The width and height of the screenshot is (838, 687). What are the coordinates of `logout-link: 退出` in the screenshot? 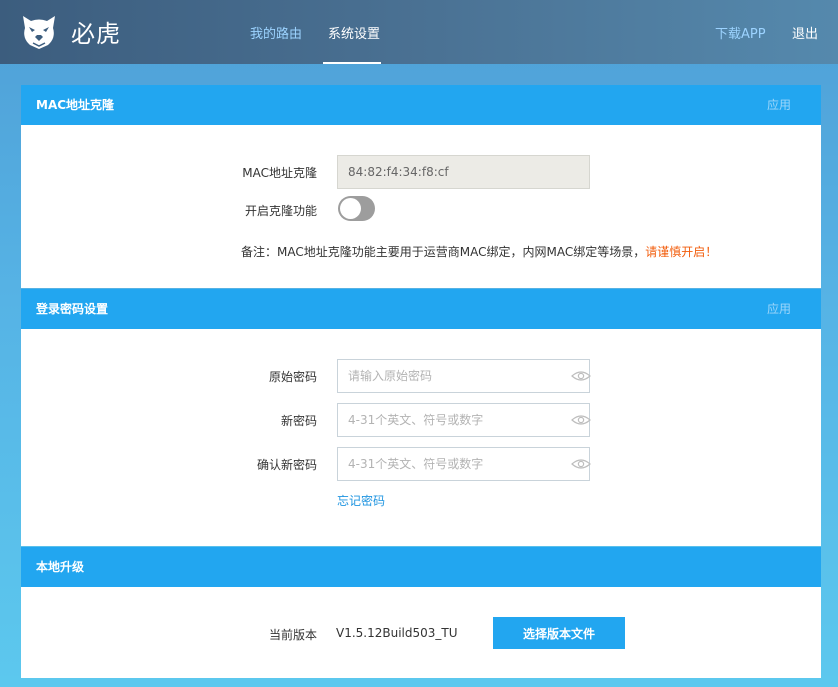 It's located at (805, 32).